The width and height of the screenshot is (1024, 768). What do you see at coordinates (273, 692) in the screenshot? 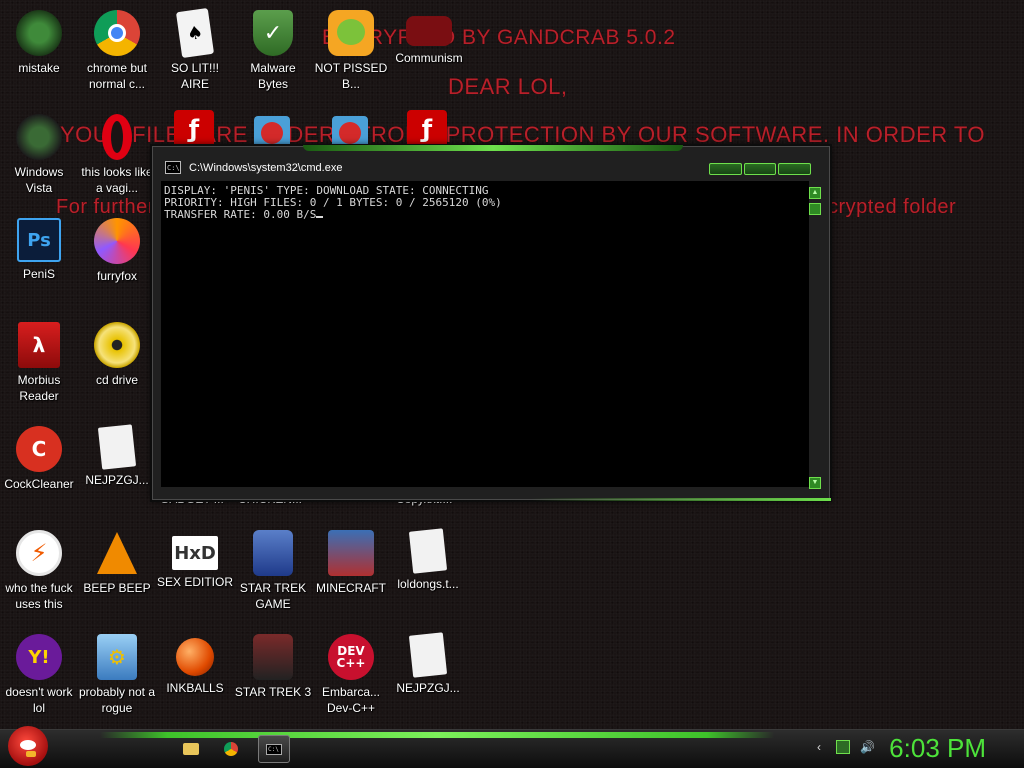
I see `icon-label: STAR TREK 3` at bounding box center [273, 692].